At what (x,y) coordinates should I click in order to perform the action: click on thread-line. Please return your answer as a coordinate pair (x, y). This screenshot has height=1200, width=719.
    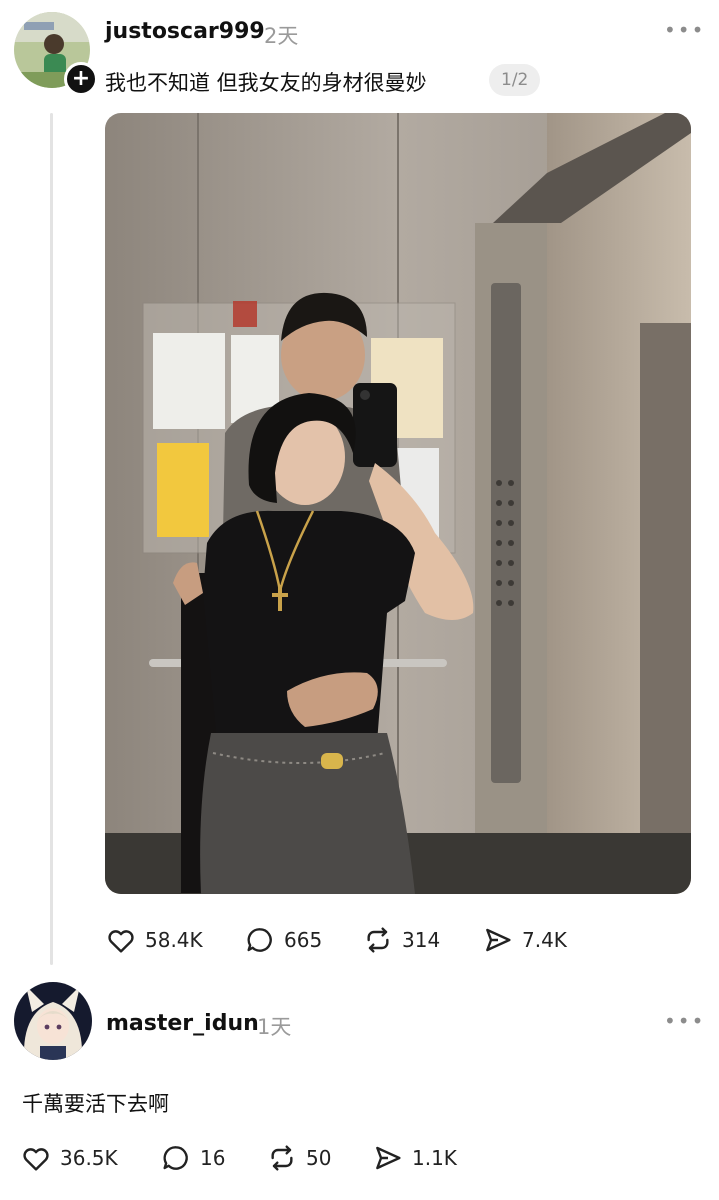
    Looking at the image, I should click on (51, 539).